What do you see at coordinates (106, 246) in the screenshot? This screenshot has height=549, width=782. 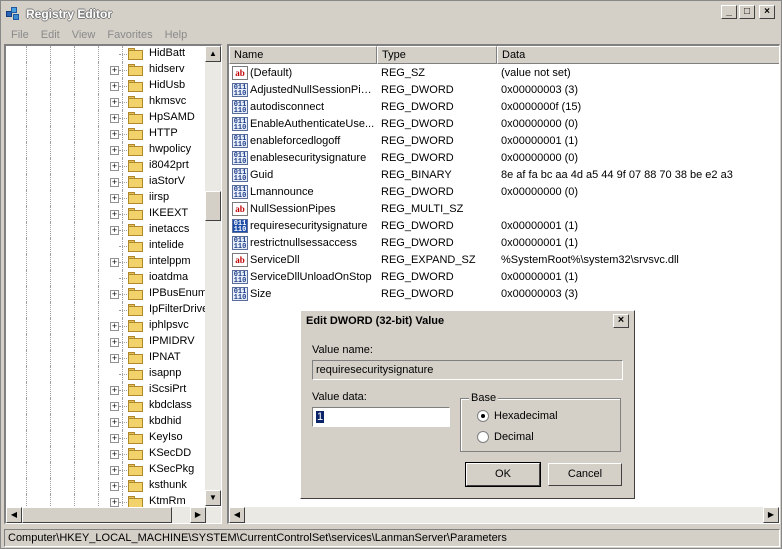 I see `tree-item: intelide` at bounding box center [106, 246].